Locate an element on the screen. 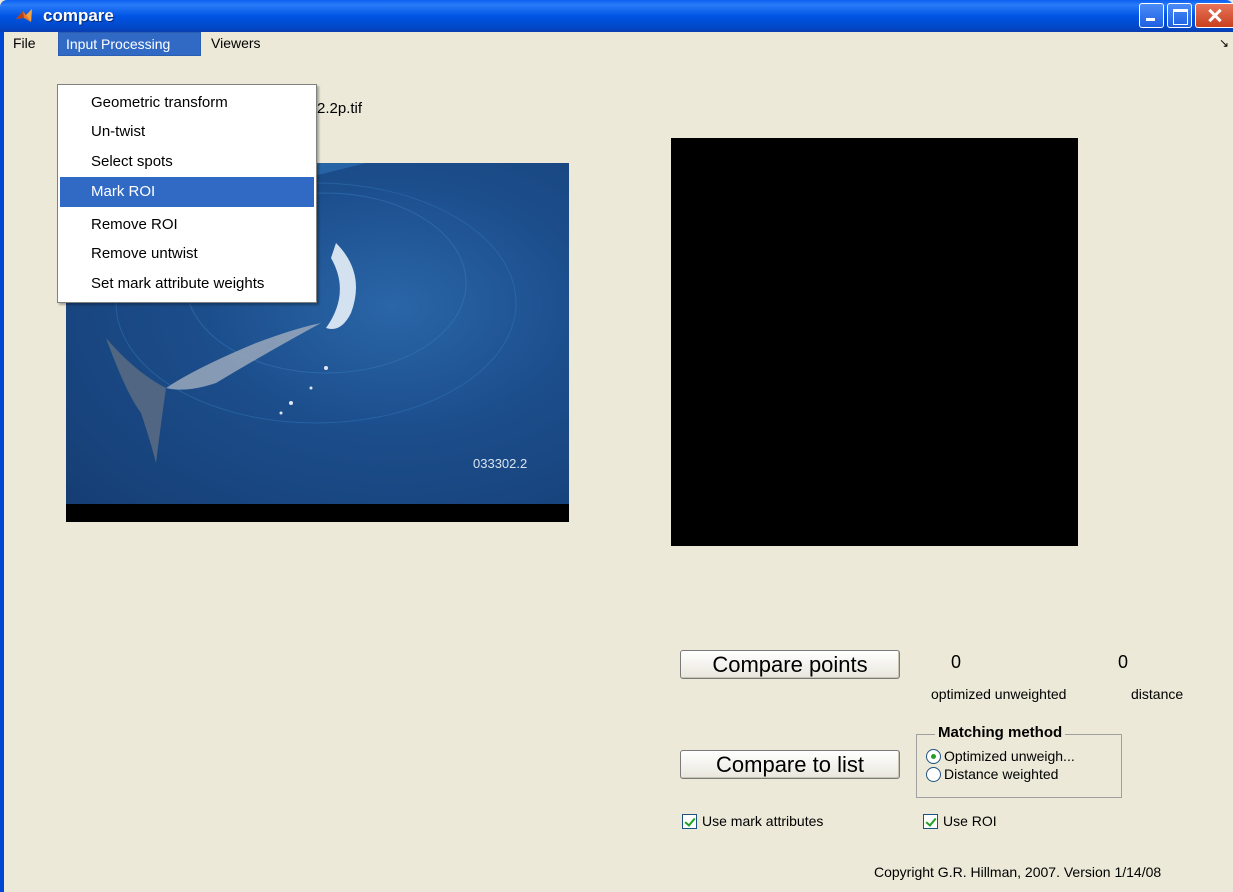  menu-viewers: Viewers is located at coordinates (236, 44).